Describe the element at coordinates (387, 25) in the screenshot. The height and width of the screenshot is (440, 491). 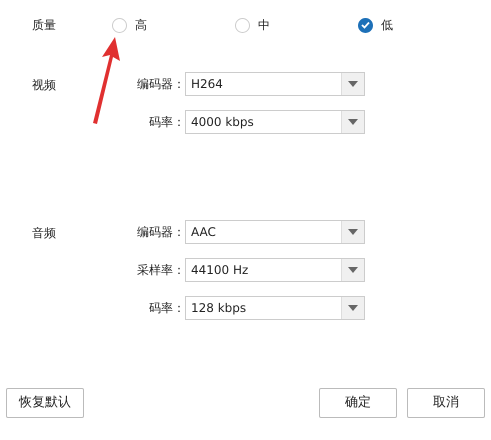
I see `radio-label: 低` at that location.